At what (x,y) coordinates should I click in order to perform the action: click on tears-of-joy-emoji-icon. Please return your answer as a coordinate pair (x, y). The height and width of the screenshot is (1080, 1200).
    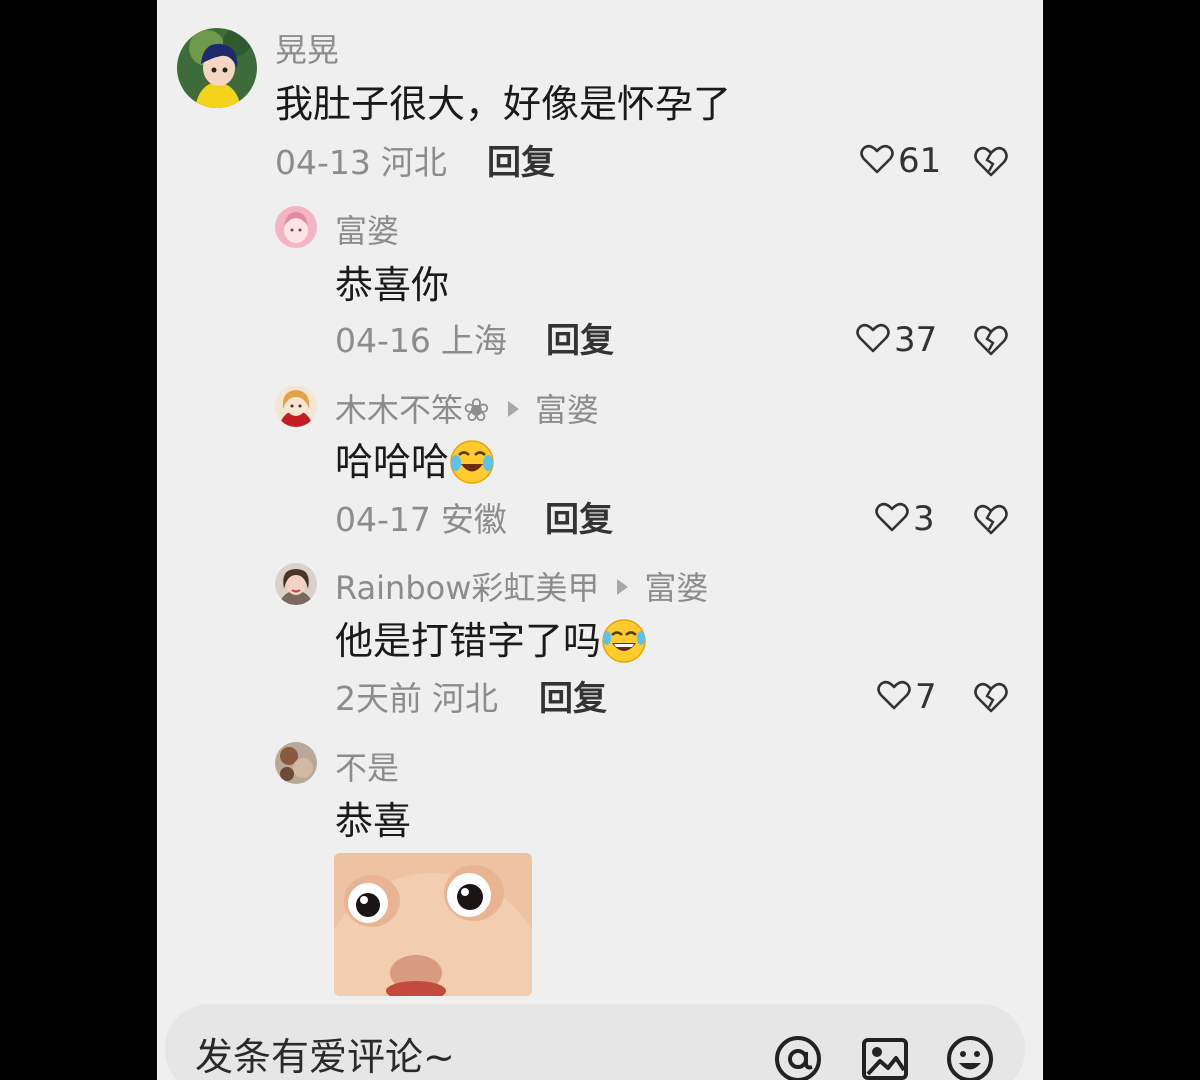
    Looking at the image, I should click on (624, 641).